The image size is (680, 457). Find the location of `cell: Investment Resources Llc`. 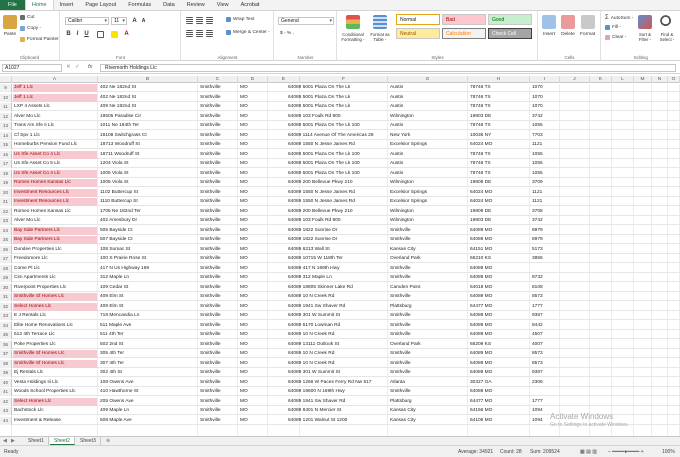

cell: Investment Resources Llc is located at coordinates (55, 192).